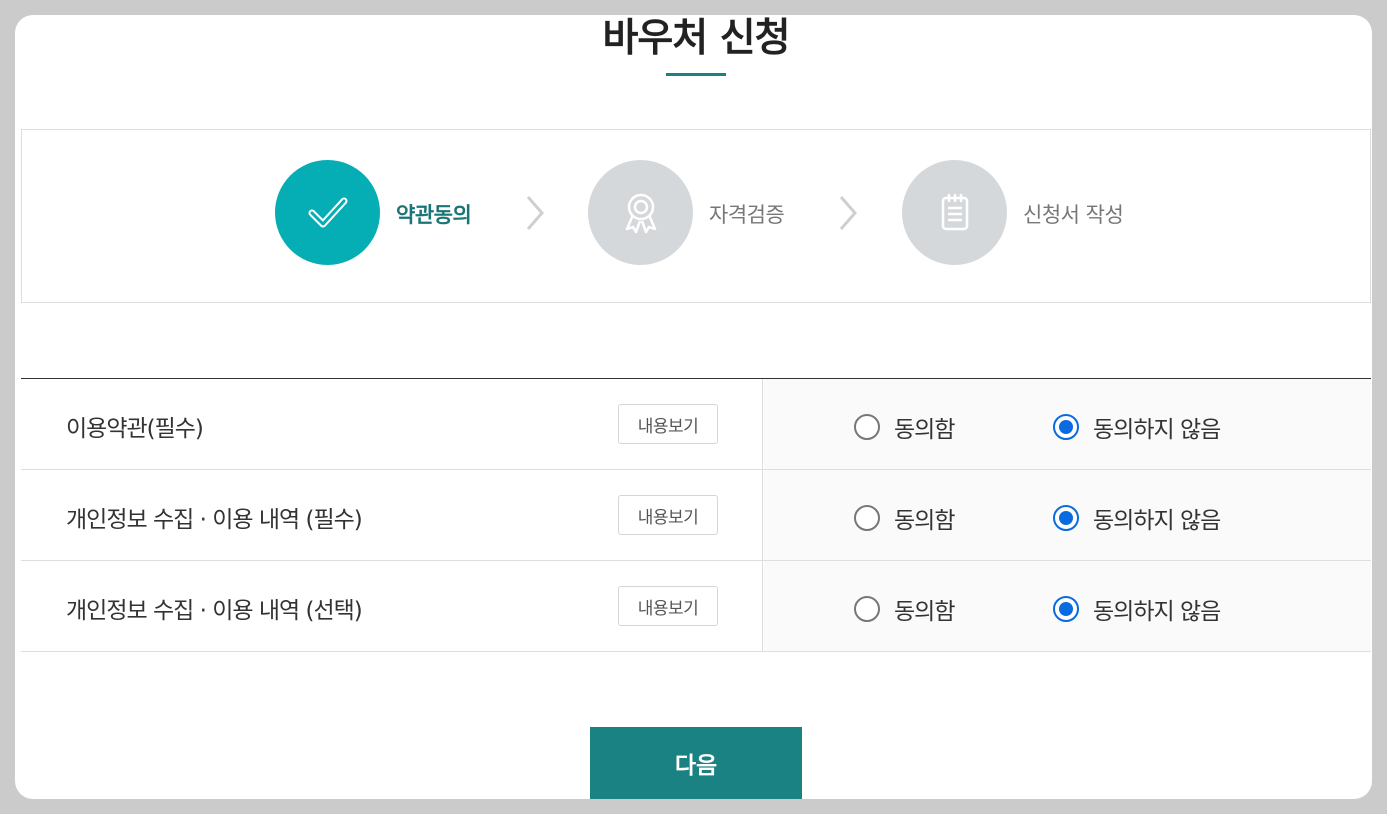  I want to click on agreement-title-cell: 이용약관(필수) 내용보기, so click(392, 424).